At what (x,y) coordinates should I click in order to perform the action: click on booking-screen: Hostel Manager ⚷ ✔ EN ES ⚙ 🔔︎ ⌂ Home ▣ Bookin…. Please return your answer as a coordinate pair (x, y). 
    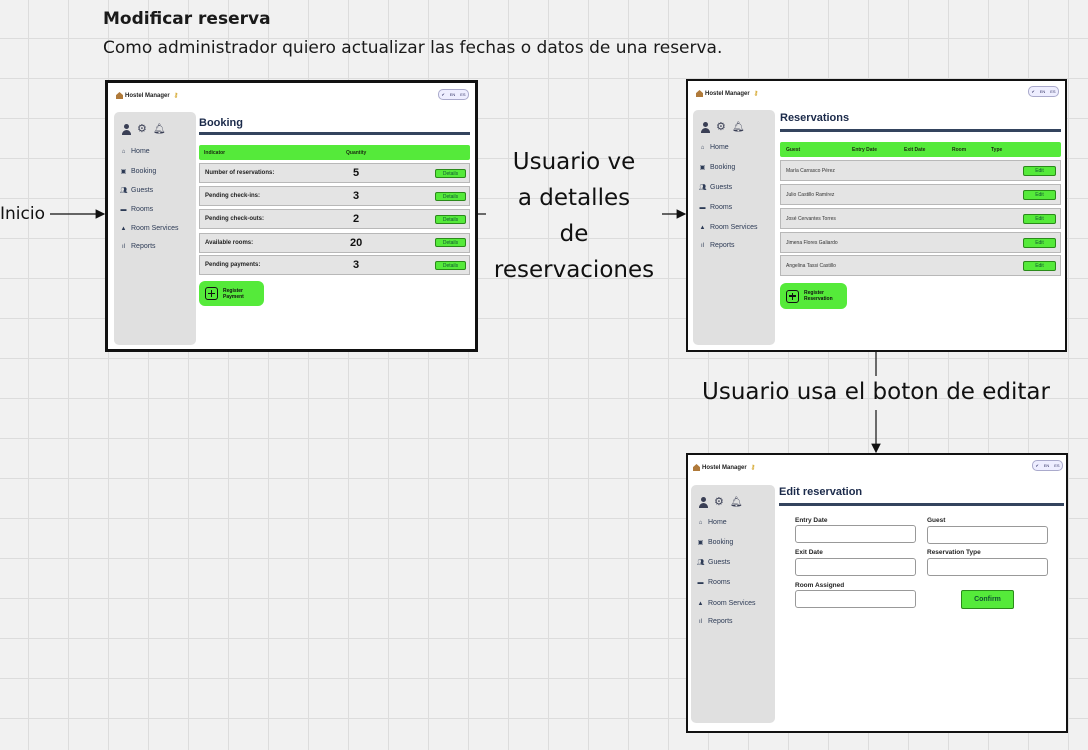
    Looking at the image, I should click on (291, 216).